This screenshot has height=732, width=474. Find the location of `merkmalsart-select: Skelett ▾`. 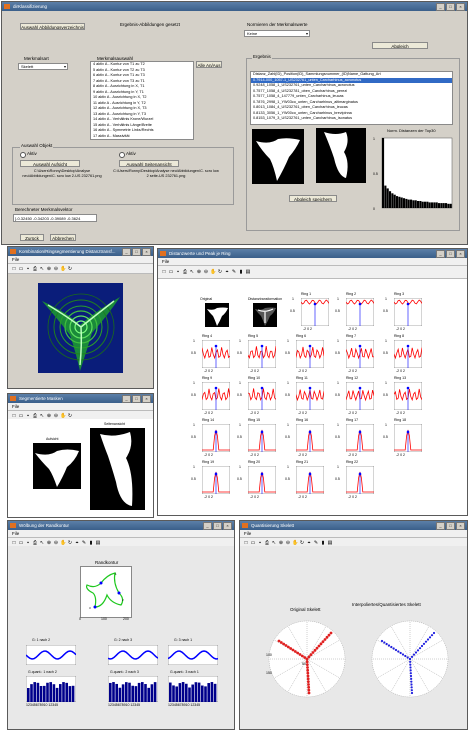

merkmalsart-select: Skelett ▾ is located at coordinates (43, 66).